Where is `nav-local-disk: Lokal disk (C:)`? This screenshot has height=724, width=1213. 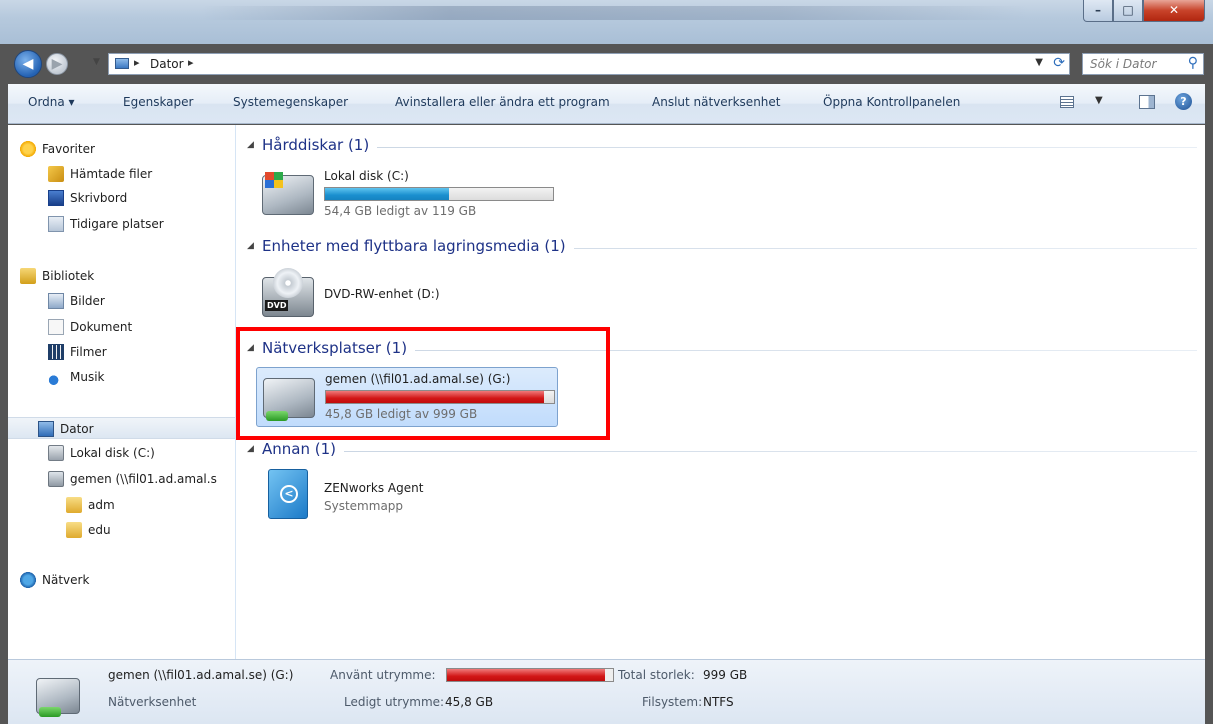 nav-local-disk: Lokal disk (C:) is located at coordinates (138, 453).